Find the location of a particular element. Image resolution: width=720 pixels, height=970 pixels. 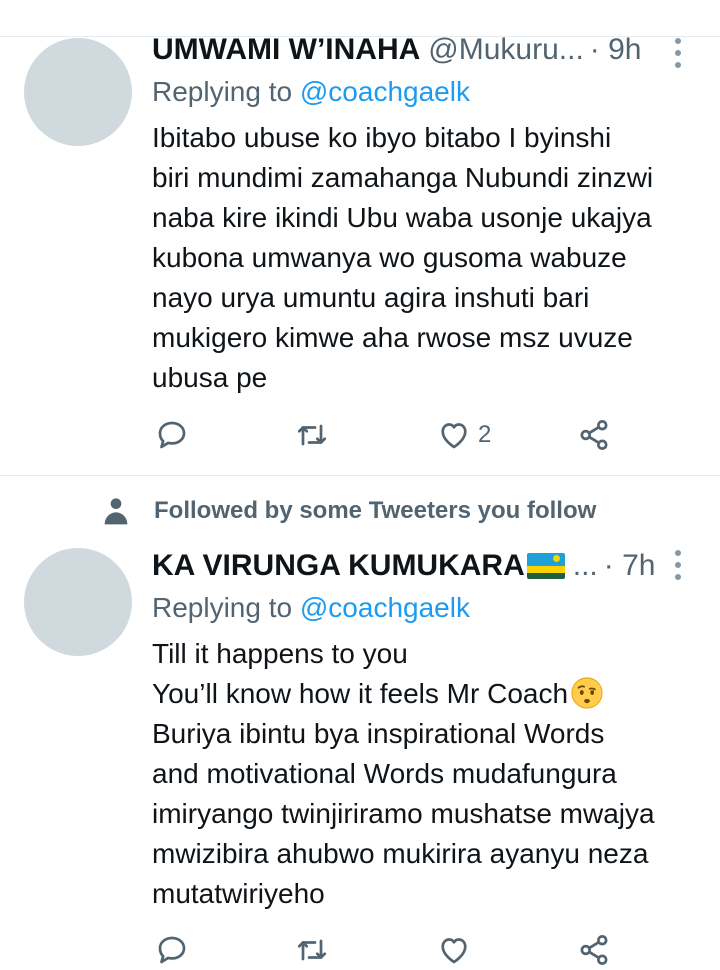

like-count: 2 is located at coordinates (485, 434).